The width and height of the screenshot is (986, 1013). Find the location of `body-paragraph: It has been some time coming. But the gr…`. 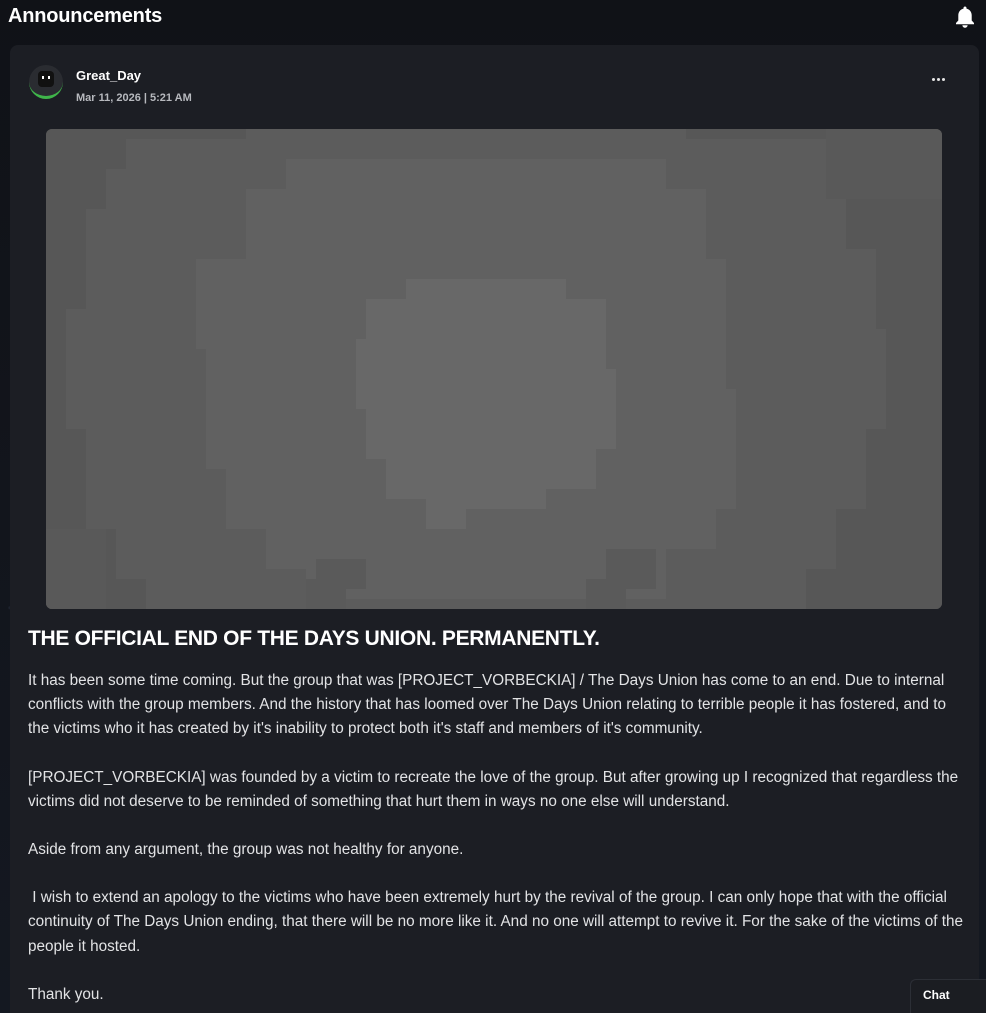

body-paragraph: It has been some time coming. But the gr… is located at coordinates (489, 705).